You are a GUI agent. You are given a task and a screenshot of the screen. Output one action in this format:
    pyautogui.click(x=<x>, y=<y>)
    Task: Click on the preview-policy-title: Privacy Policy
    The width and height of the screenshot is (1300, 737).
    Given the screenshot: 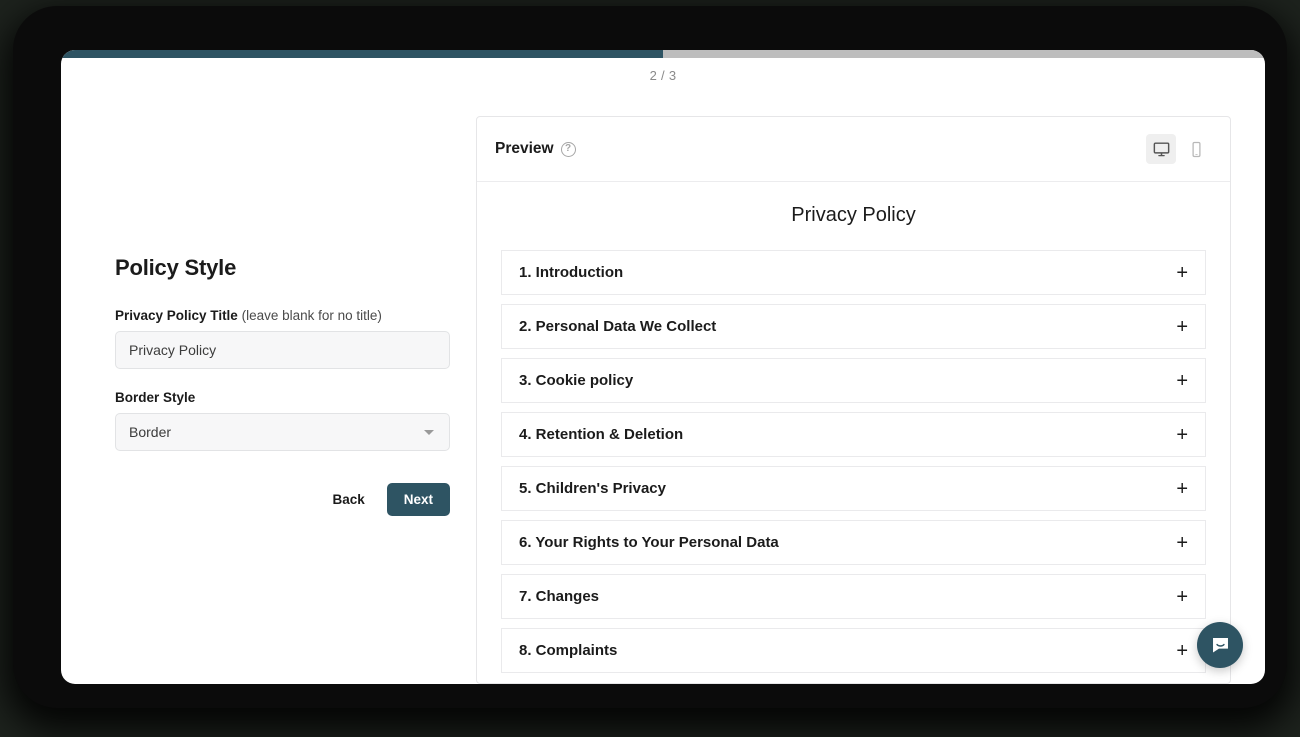 What is the action you would take?
    pyautogui.click(x=853, y=215)
    